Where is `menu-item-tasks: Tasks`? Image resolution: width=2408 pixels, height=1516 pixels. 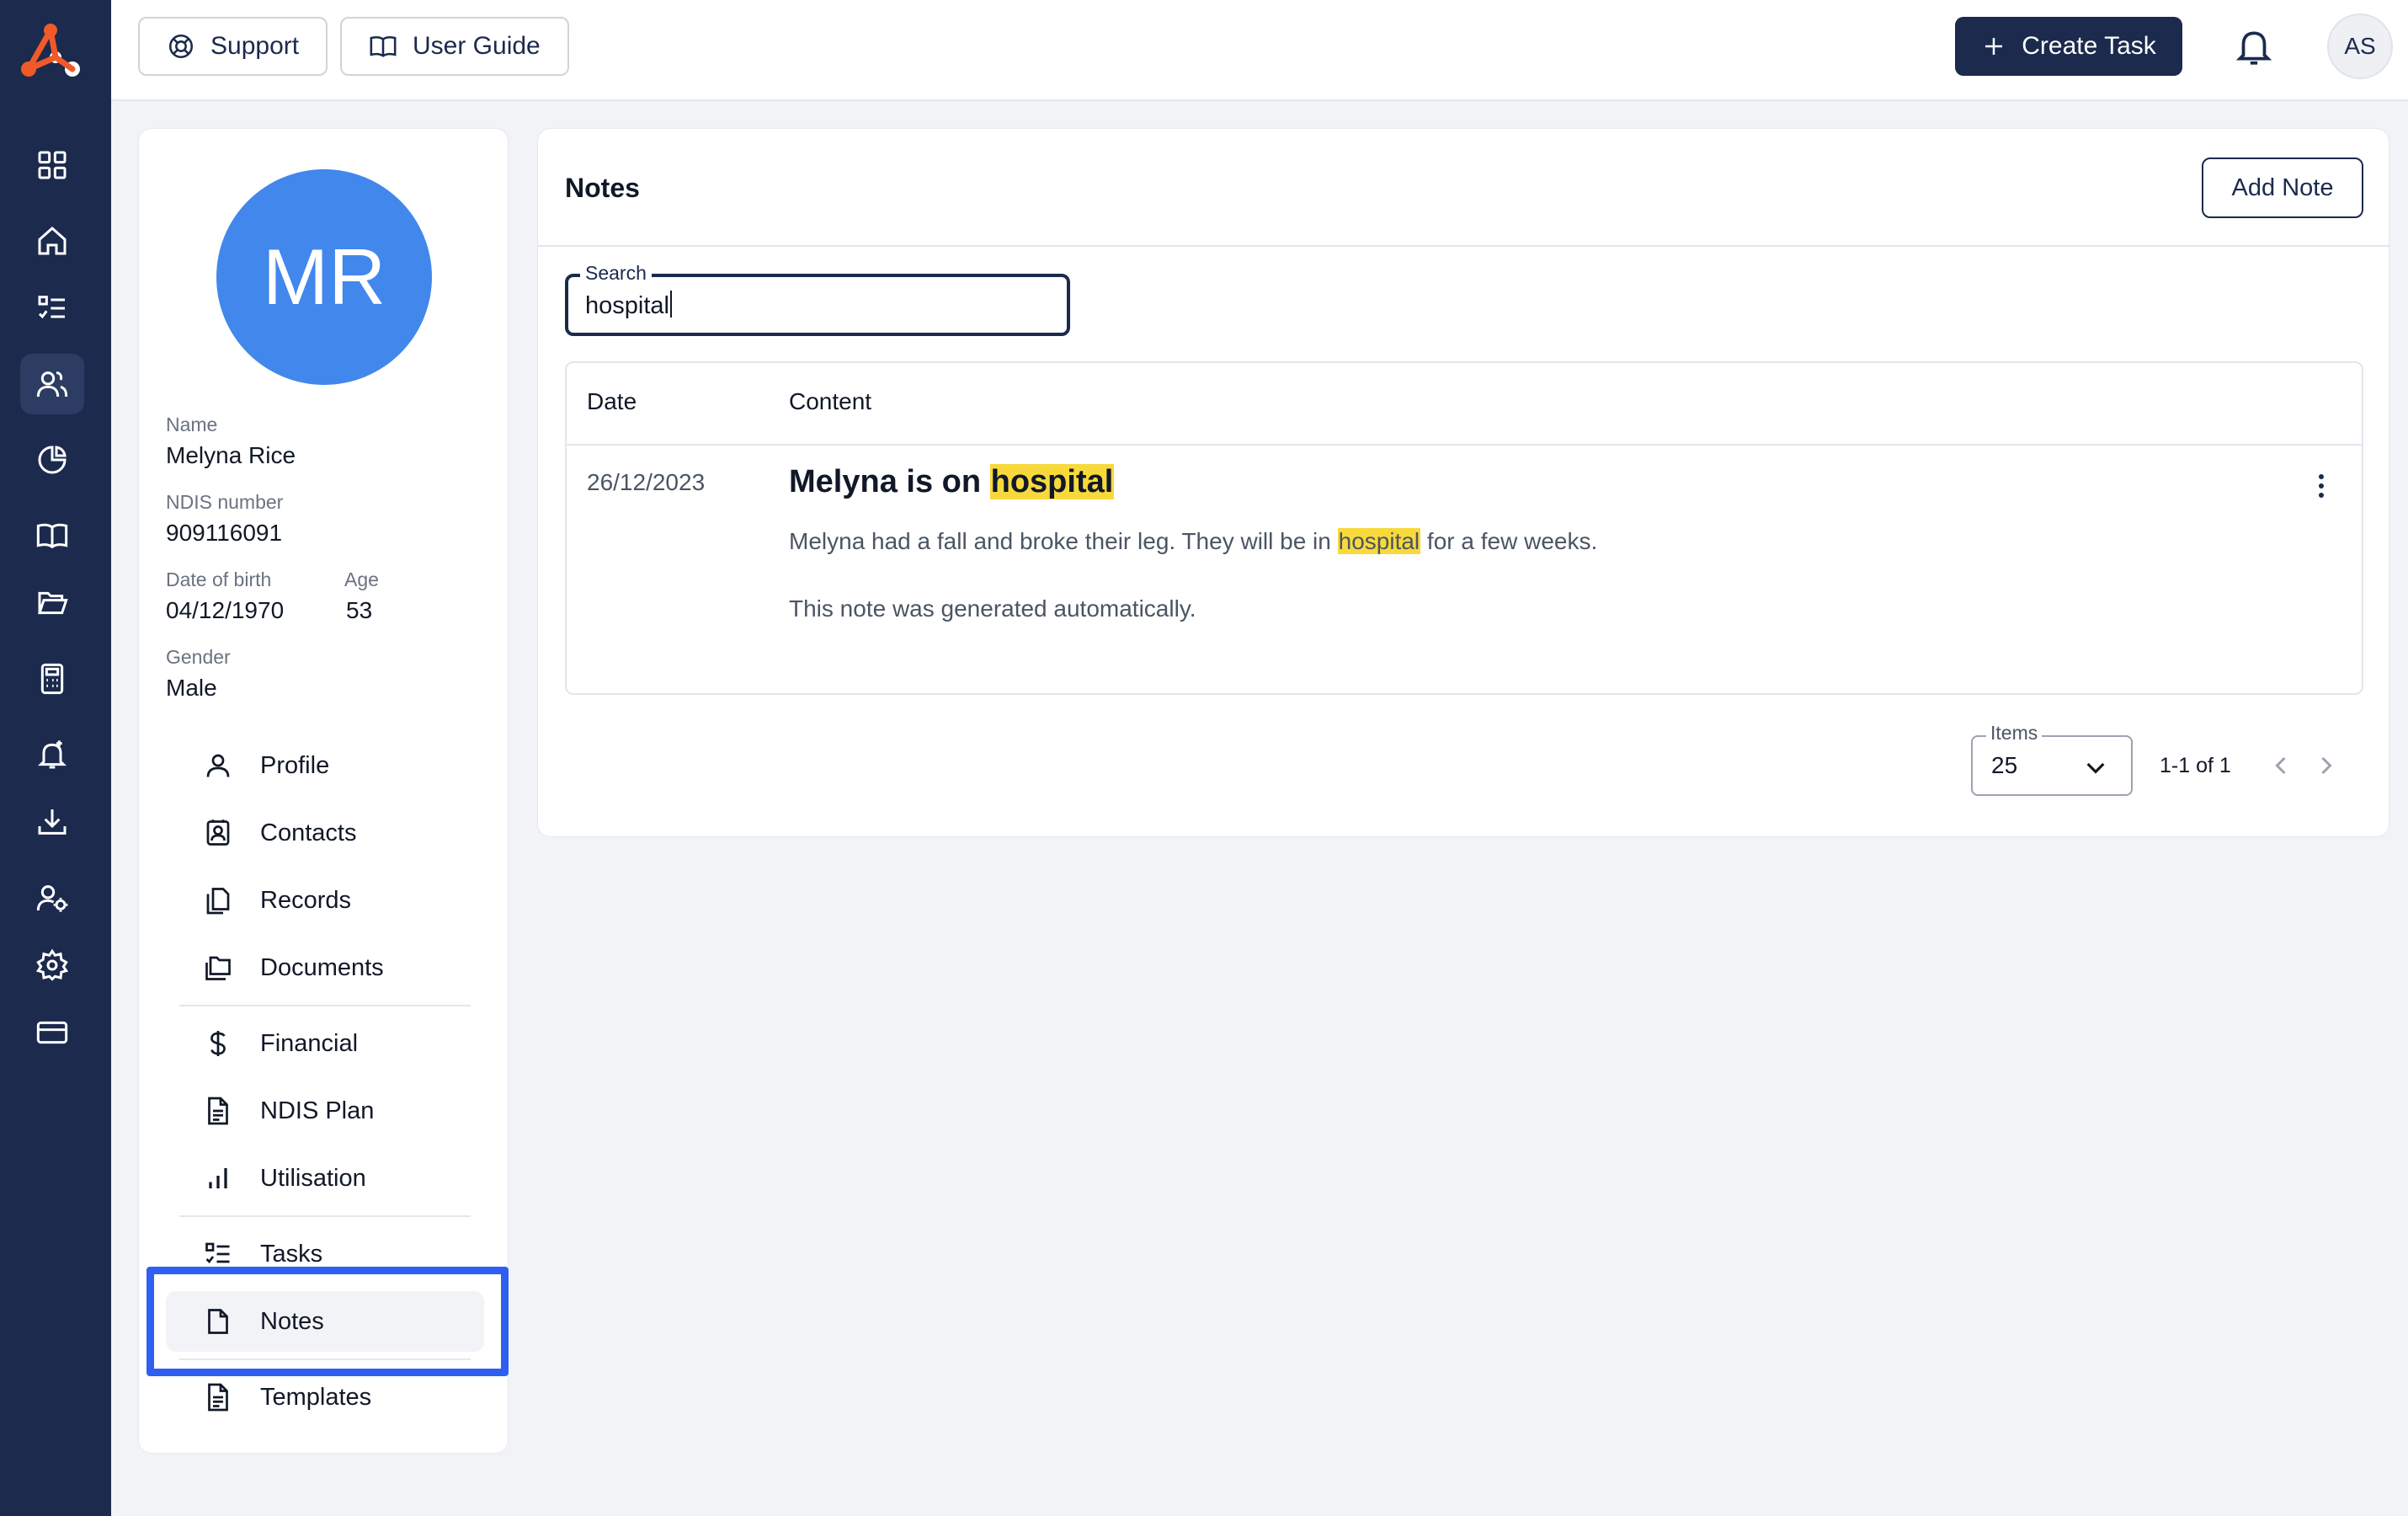 menu-item-tasks: Tasks is located at coordinates (325, 1254).